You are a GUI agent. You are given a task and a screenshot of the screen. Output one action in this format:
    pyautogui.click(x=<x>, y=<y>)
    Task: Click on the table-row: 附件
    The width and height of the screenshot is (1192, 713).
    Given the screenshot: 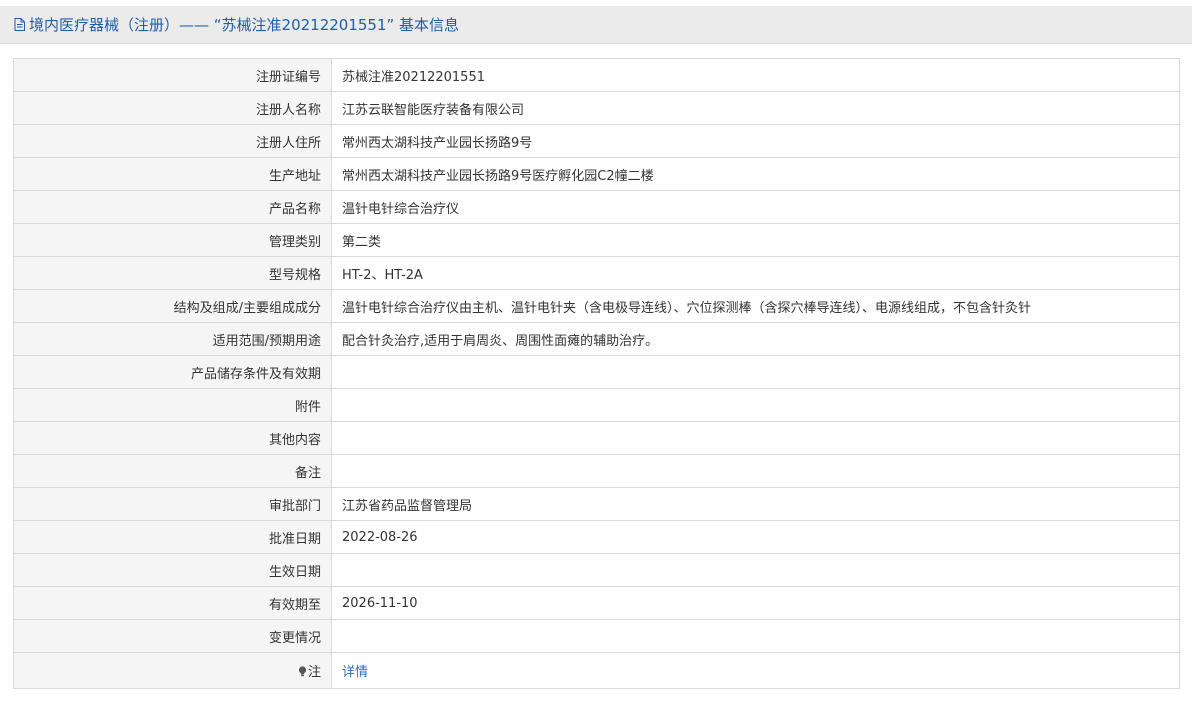 What is the action you would take?
    pyautogui.click(x=596, y=405)
    